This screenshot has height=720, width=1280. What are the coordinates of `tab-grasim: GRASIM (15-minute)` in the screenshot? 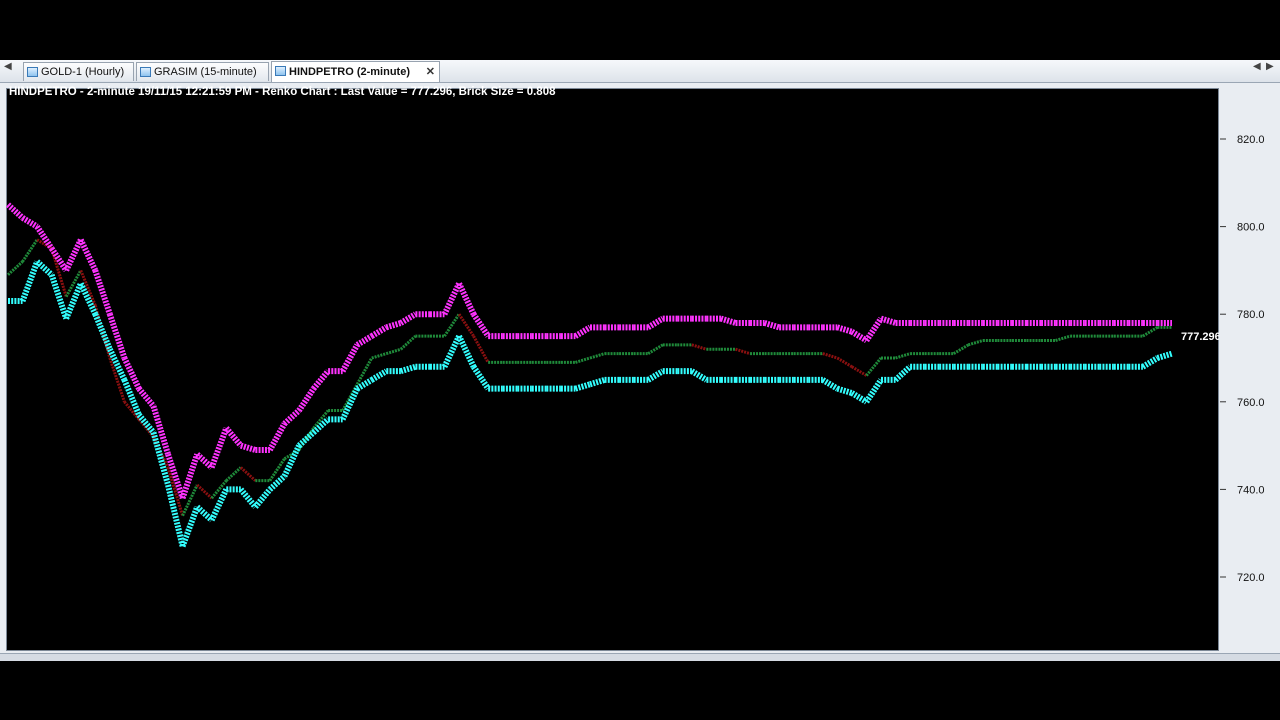 It's located at (202, 71).